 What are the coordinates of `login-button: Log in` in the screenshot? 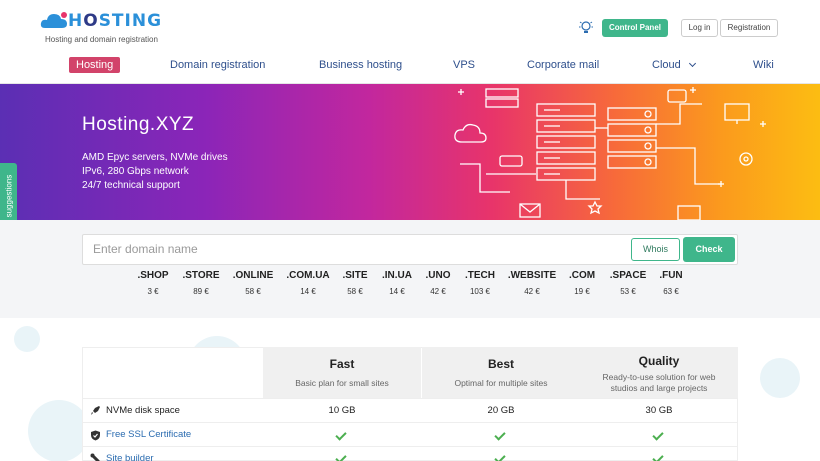 It's located at (699, 28).